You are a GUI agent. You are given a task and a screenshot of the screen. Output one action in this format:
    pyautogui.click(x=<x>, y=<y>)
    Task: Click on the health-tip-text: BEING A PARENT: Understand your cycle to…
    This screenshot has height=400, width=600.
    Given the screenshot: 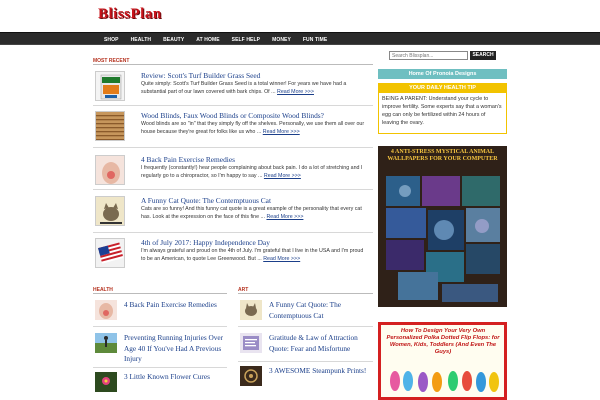 What is the action you would take?
    pyautogui.click(x=442, y=111)
    